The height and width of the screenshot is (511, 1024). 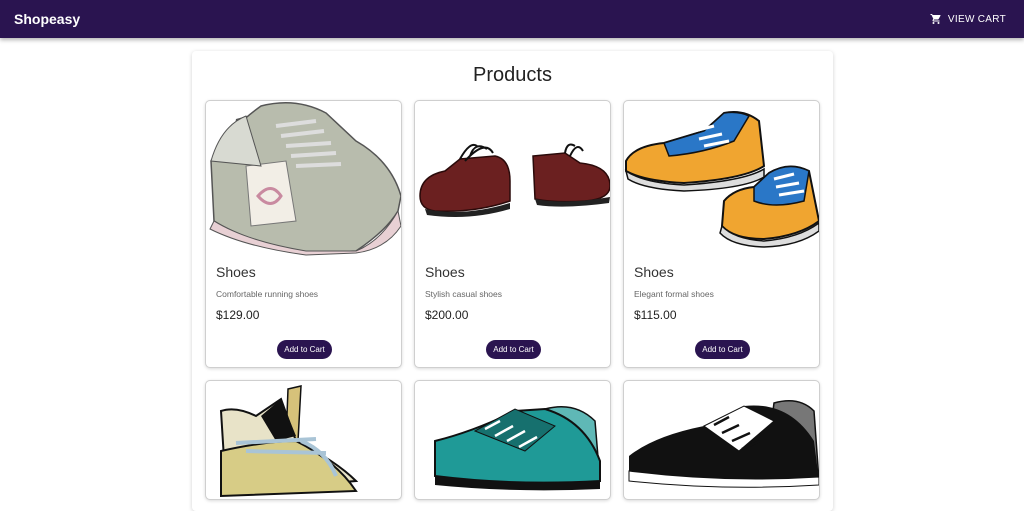 What do you see at coordinates (289, 441) in the screenshot?
I see `yellow-sneaker-image` at bounding box center [289, 441].